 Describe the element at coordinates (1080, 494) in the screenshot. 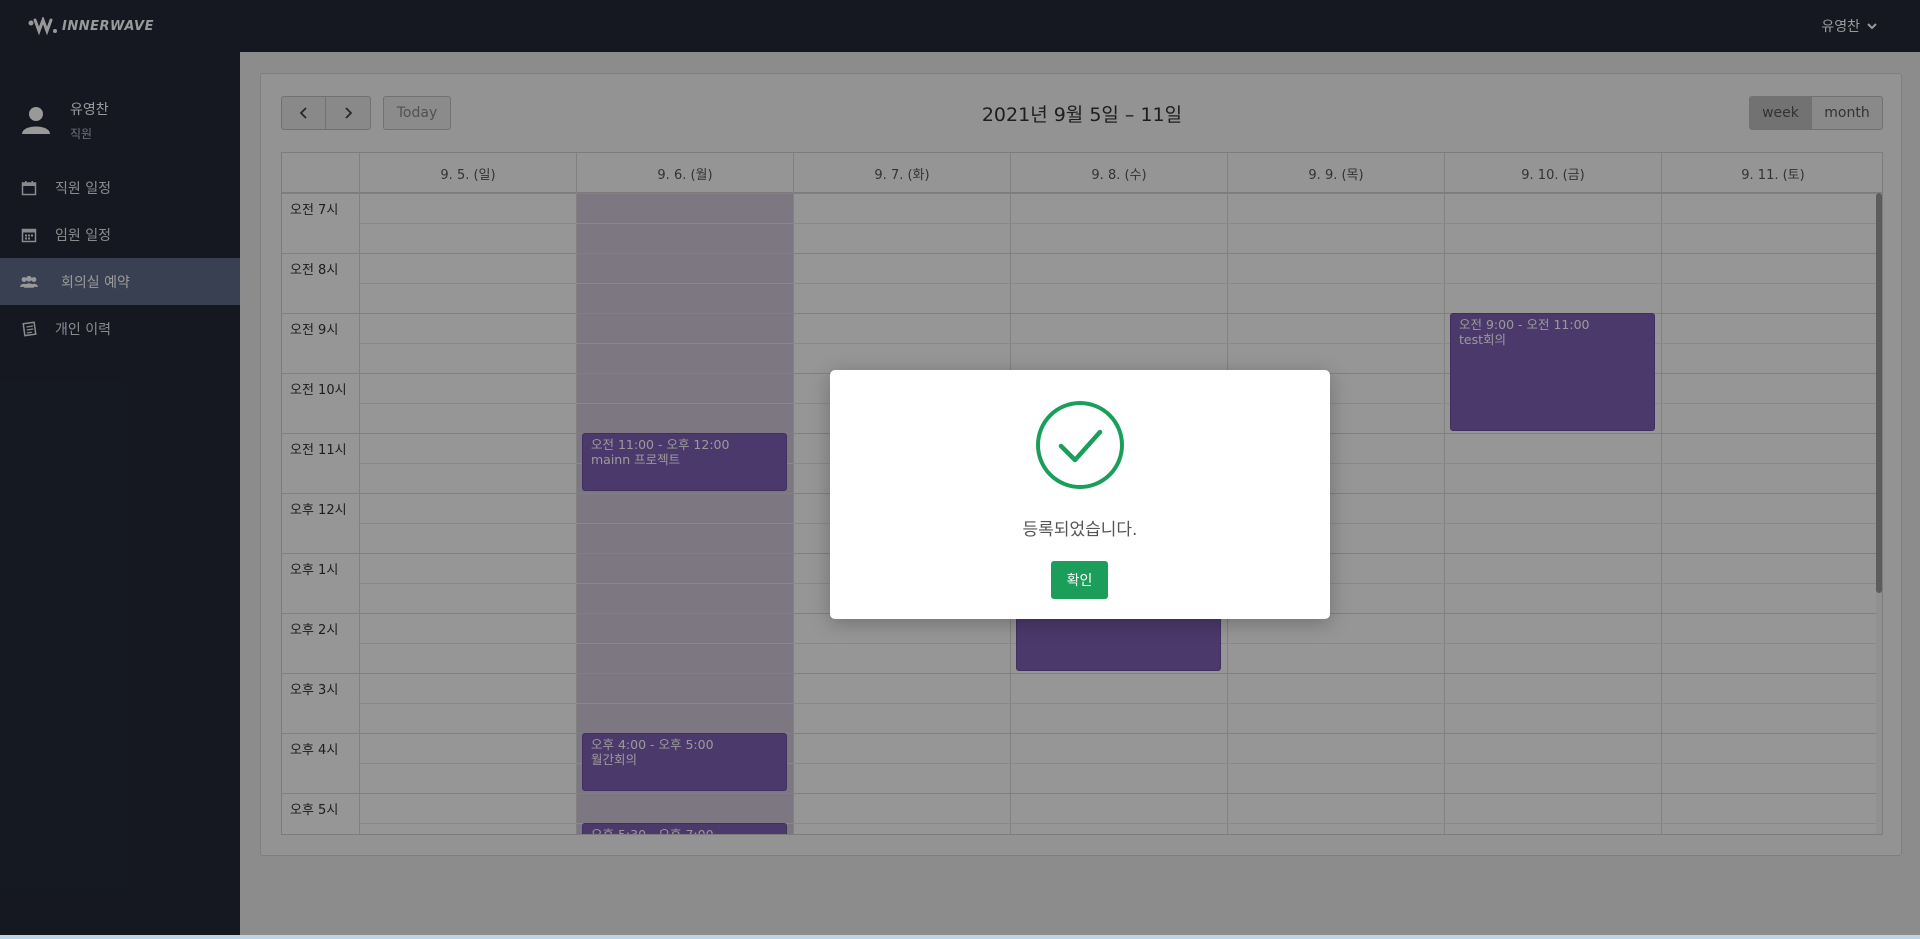

I see `success-dialog: 등록되었습니다. 확인` at that location.